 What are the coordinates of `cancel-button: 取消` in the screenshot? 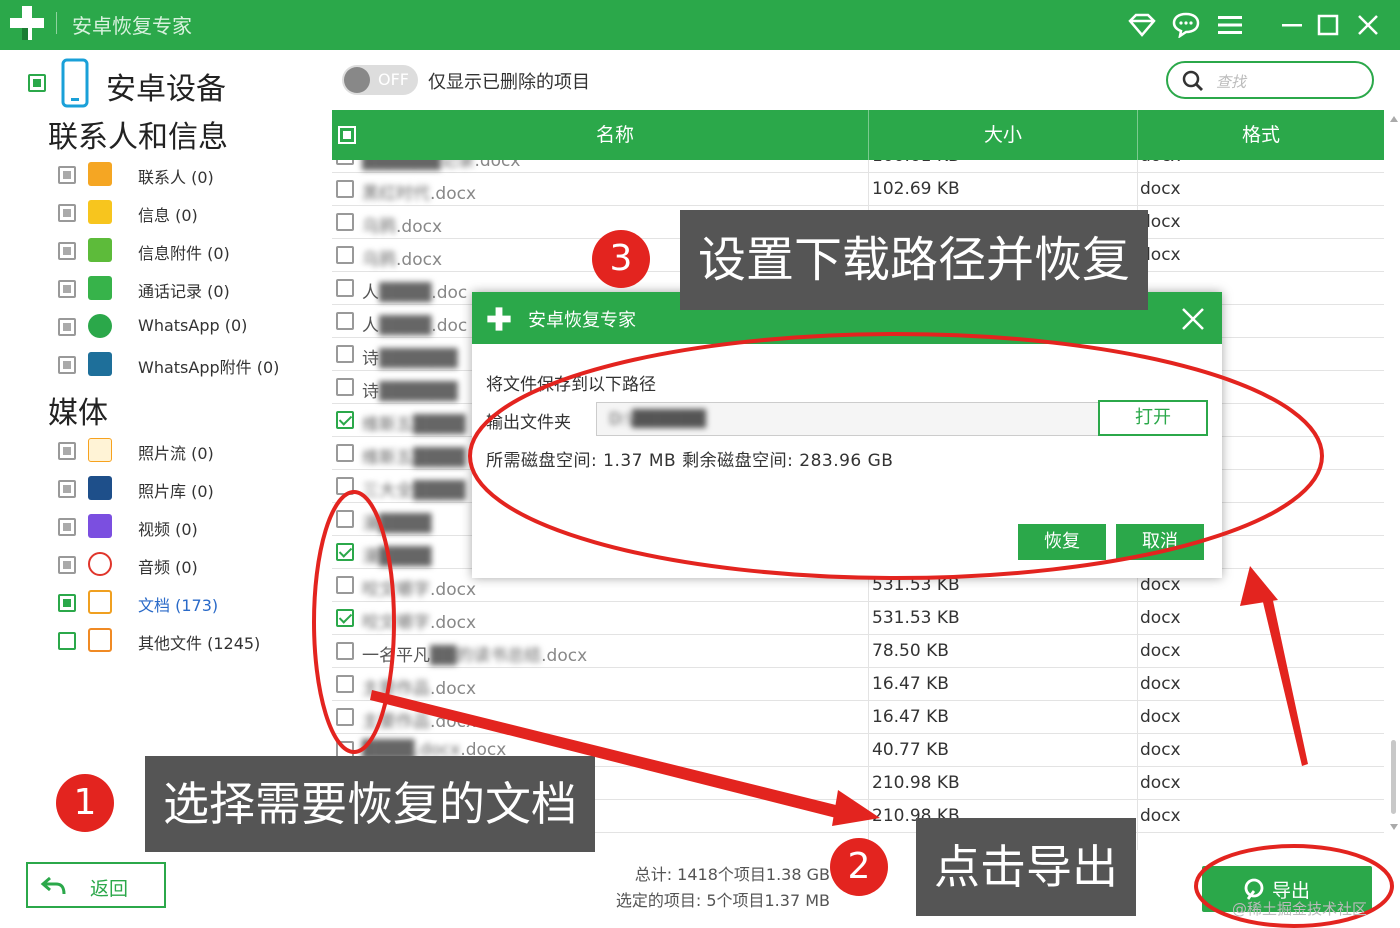 It's located at (1160, 542).